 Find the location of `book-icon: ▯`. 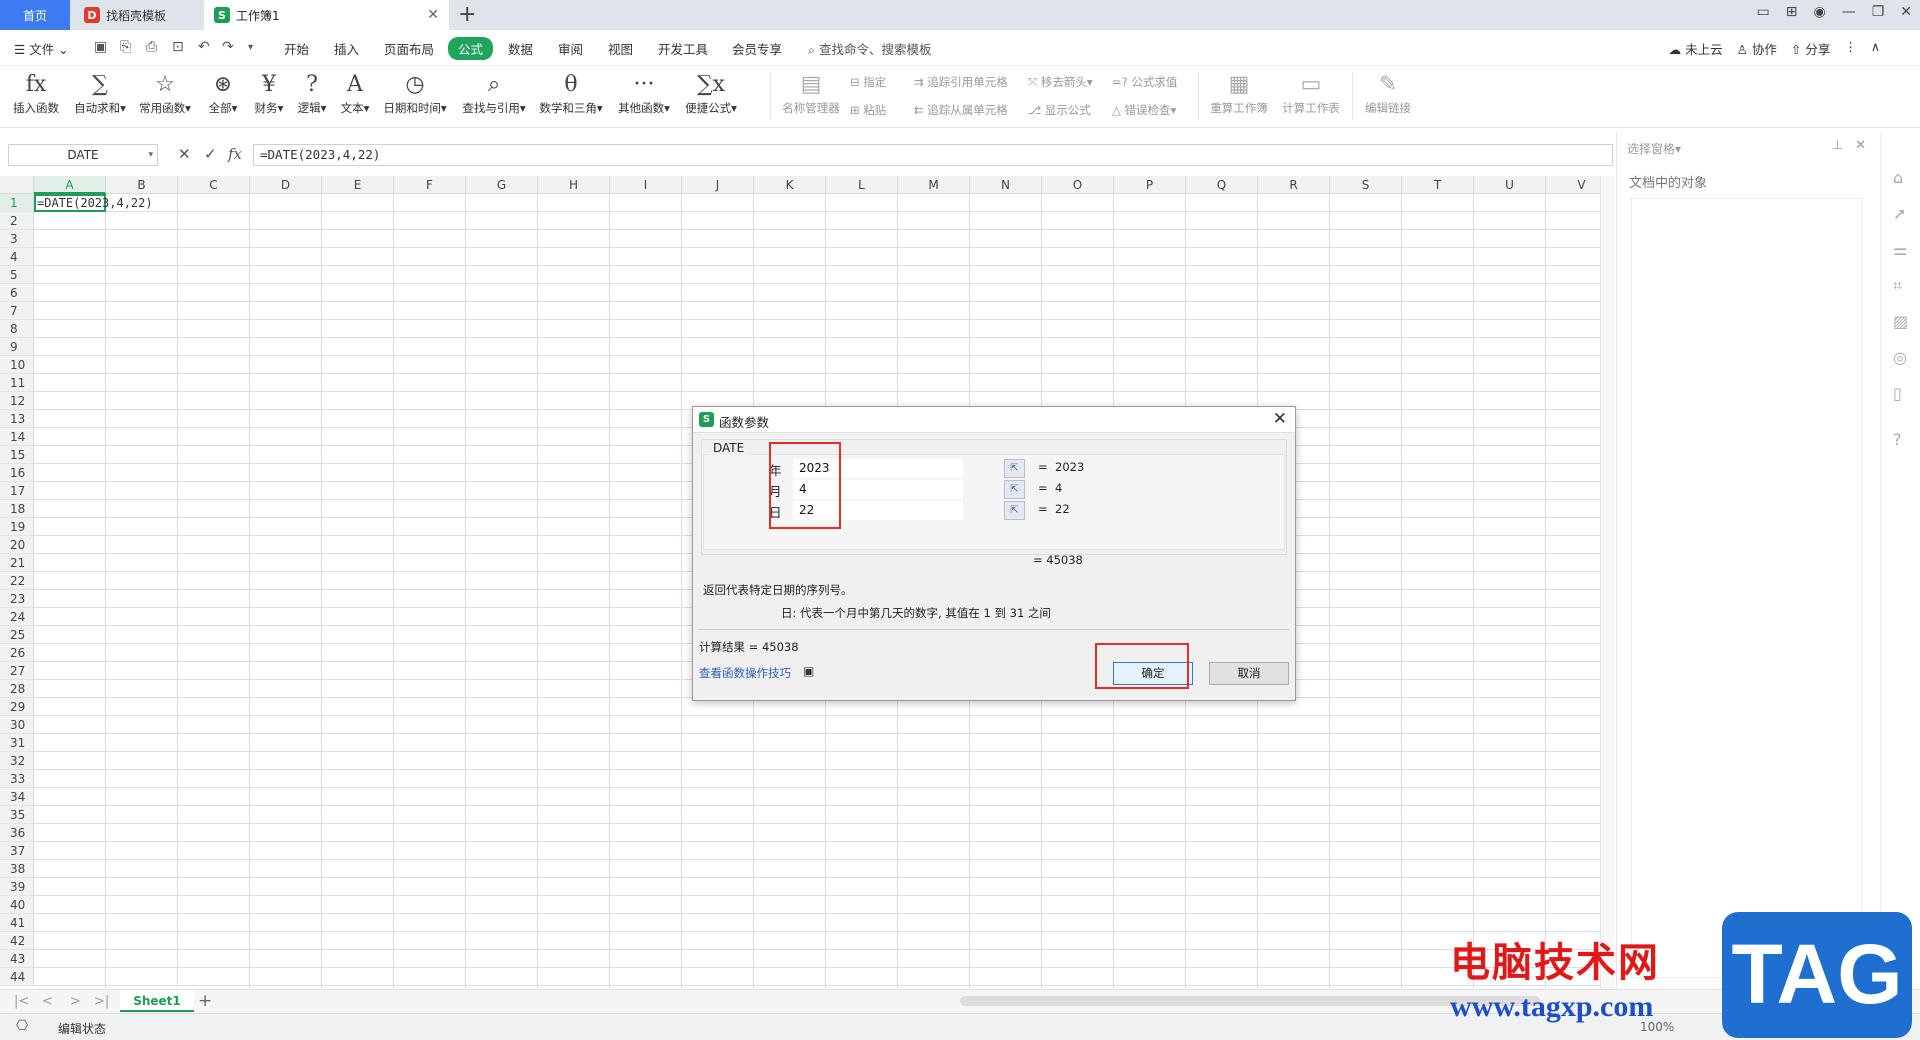

book-icon: ▯ is located at coordinates (1897, 393).